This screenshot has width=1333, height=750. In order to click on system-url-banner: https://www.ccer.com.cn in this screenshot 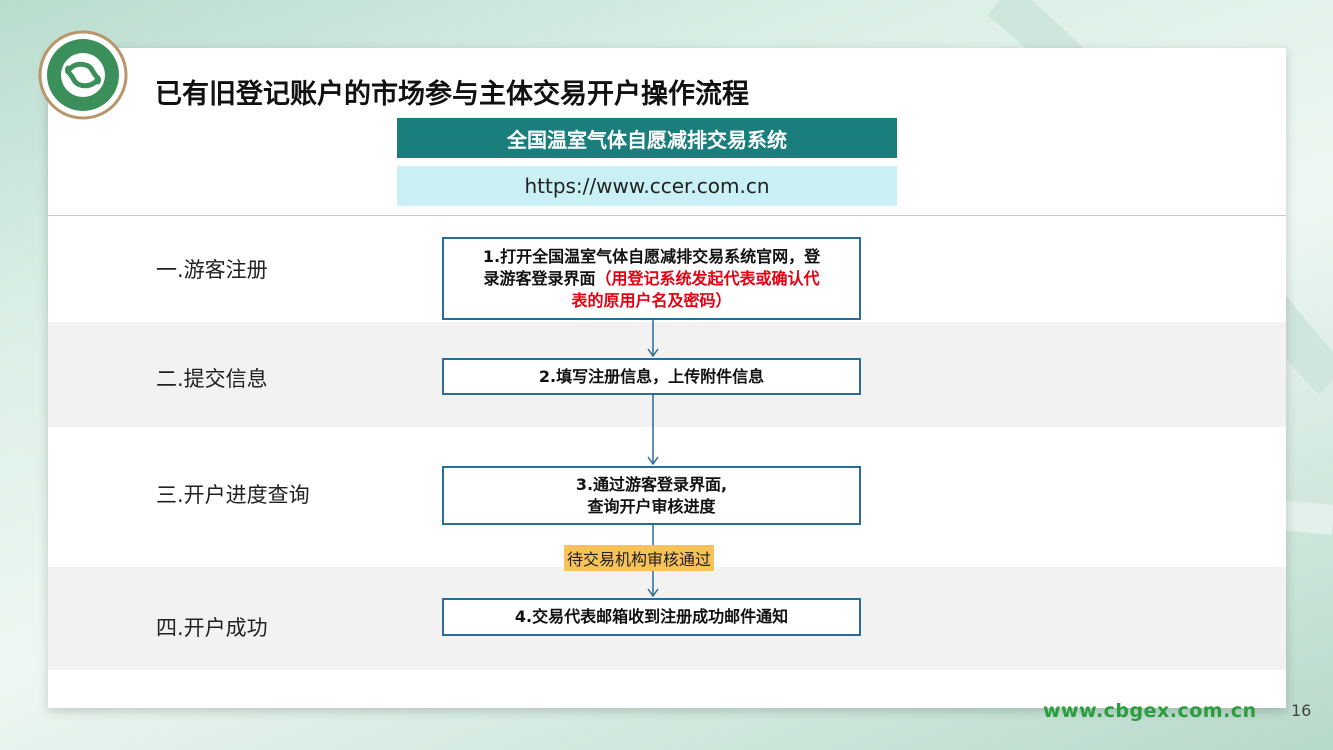, I will do `click(647, 186)`.